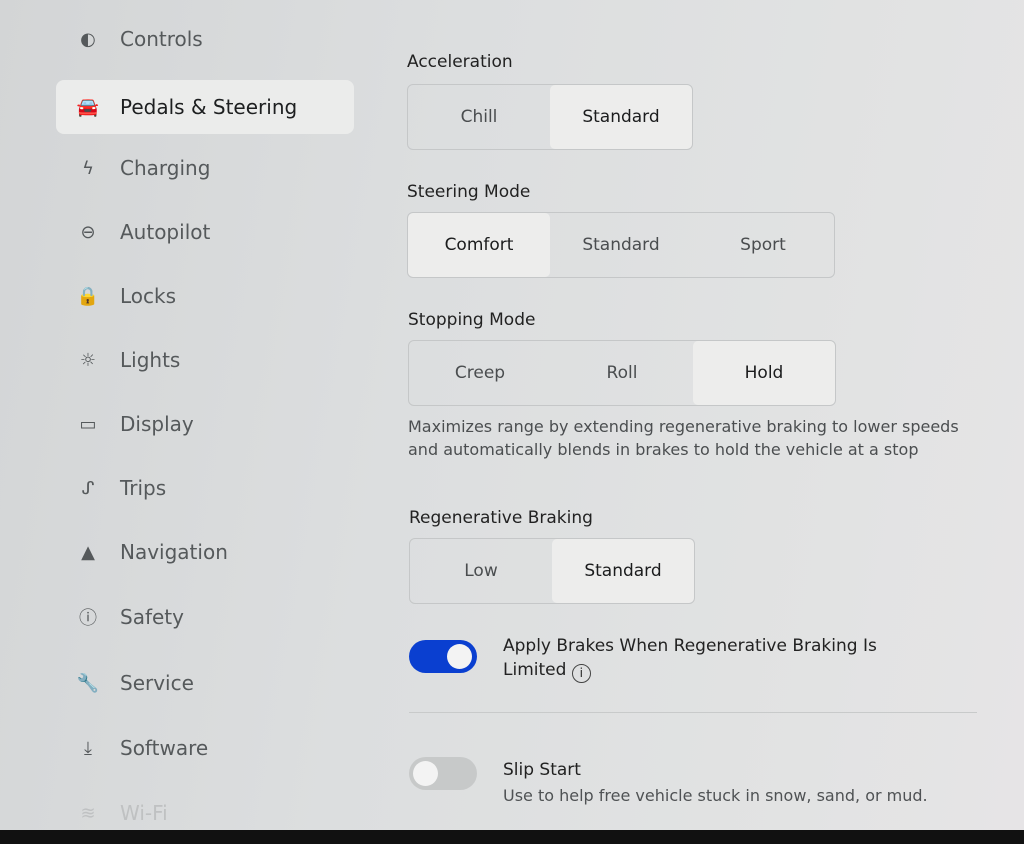  Describe the element at coordinates (205, 360) in the screenshot. I see `sidebar-item-lights: ☼ Lights` at that location.